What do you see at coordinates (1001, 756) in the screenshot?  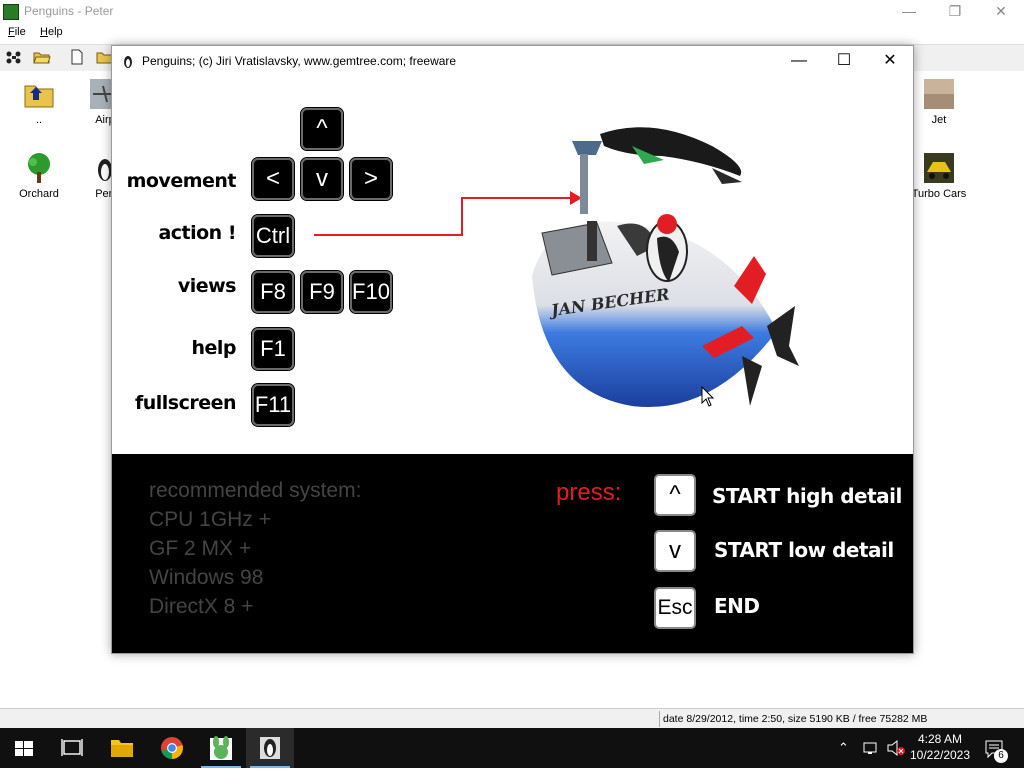 I see `notification-badge: 6` at bounding box center [1001, 756].